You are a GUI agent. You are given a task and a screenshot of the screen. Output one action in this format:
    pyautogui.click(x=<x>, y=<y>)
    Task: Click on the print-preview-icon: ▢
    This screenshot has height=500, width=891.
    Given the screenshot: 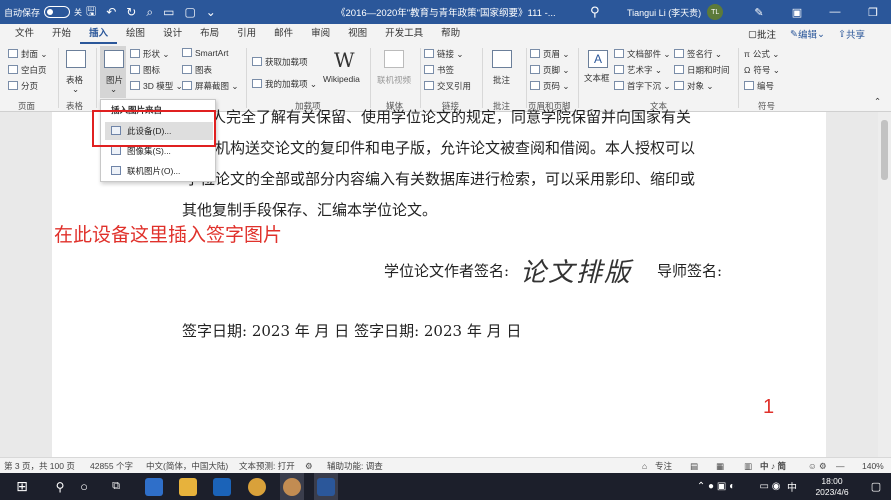 What is the action you would take?
    pyautogui.click(x=189, y=12)
    